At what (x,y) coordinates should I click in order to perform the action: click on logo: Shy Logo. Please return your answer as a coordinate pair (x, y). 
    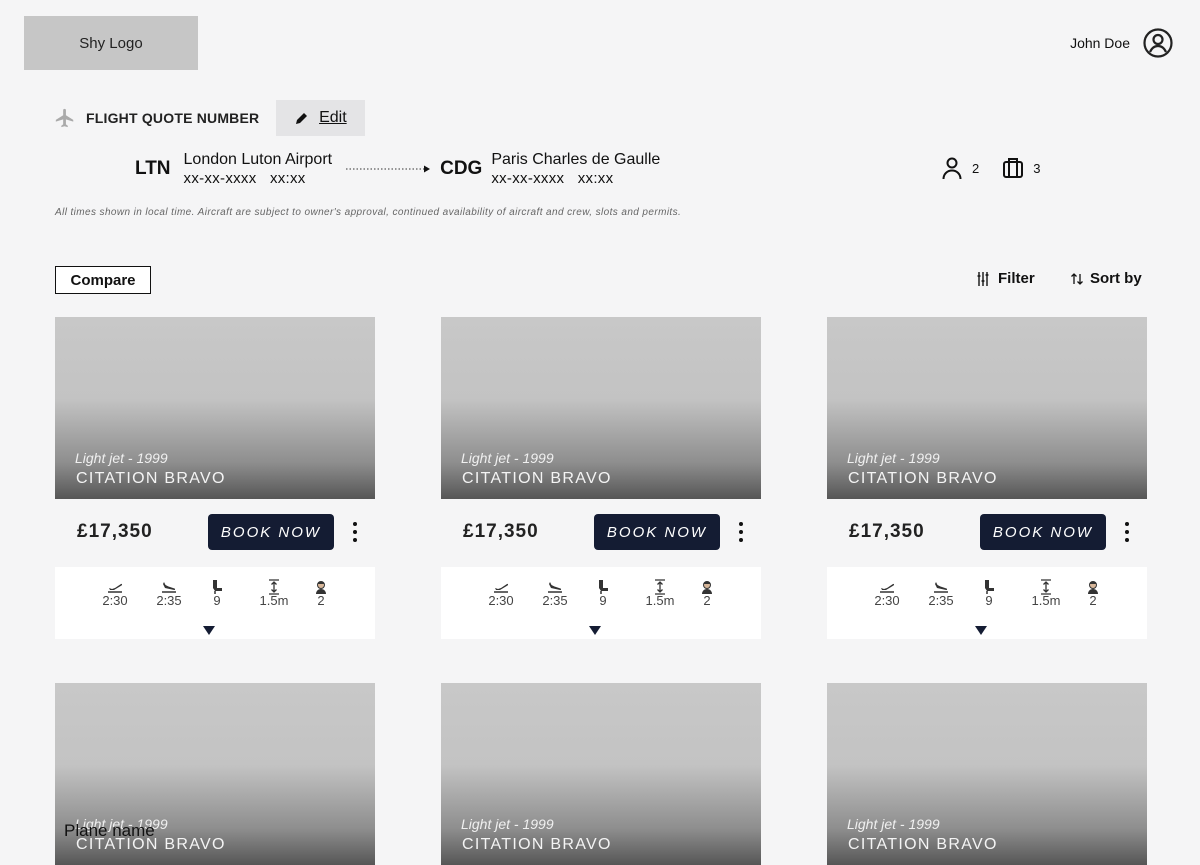
    Looking at the image, I should click on (111, 43).